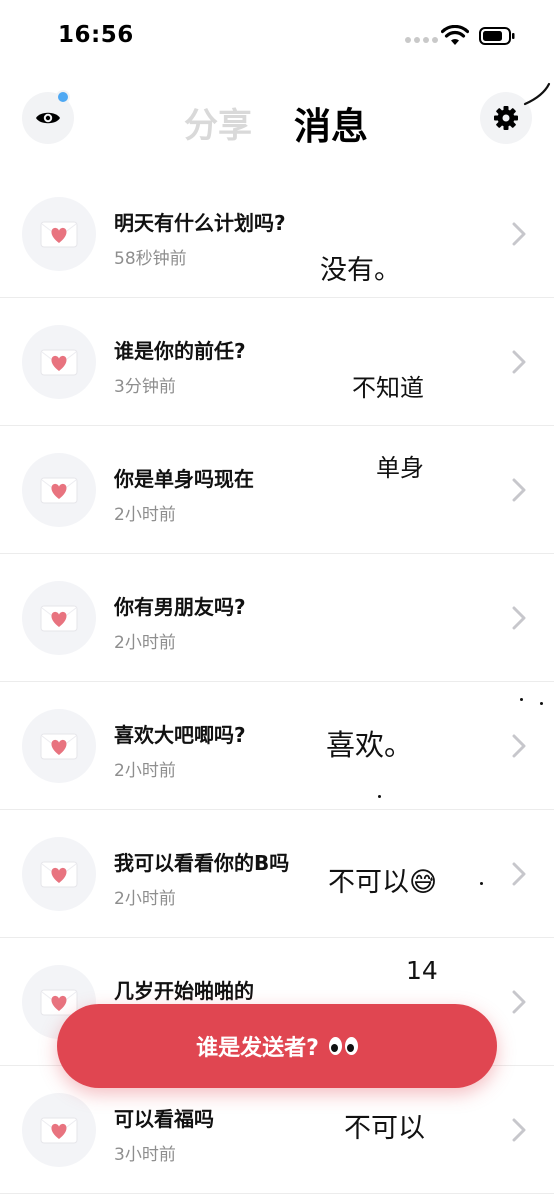  I want to click on message-question: 你是单身吗现在, so click(184, 479).